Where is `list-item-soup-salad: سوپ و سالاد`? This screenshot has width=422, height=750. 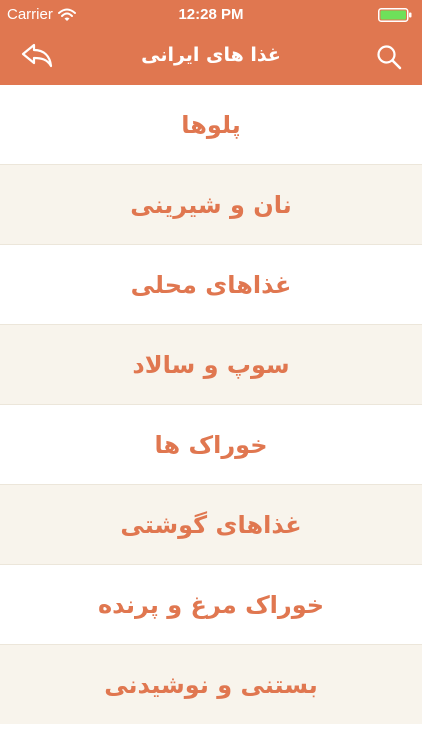 list-item-soup-salad: سوپ و سالاد is located at coordinates (211, 365).